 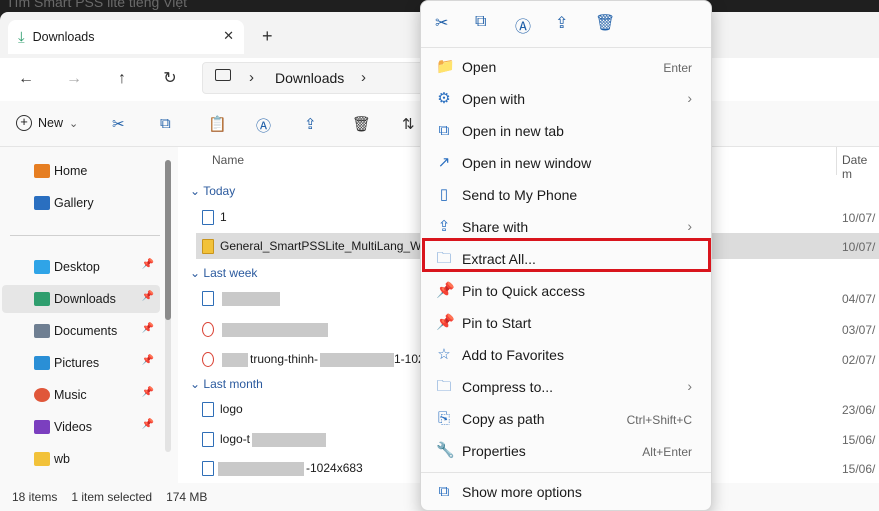 I want to click on sidebar-item-desktop: Desktop 📌, so click(x=81, y=267).